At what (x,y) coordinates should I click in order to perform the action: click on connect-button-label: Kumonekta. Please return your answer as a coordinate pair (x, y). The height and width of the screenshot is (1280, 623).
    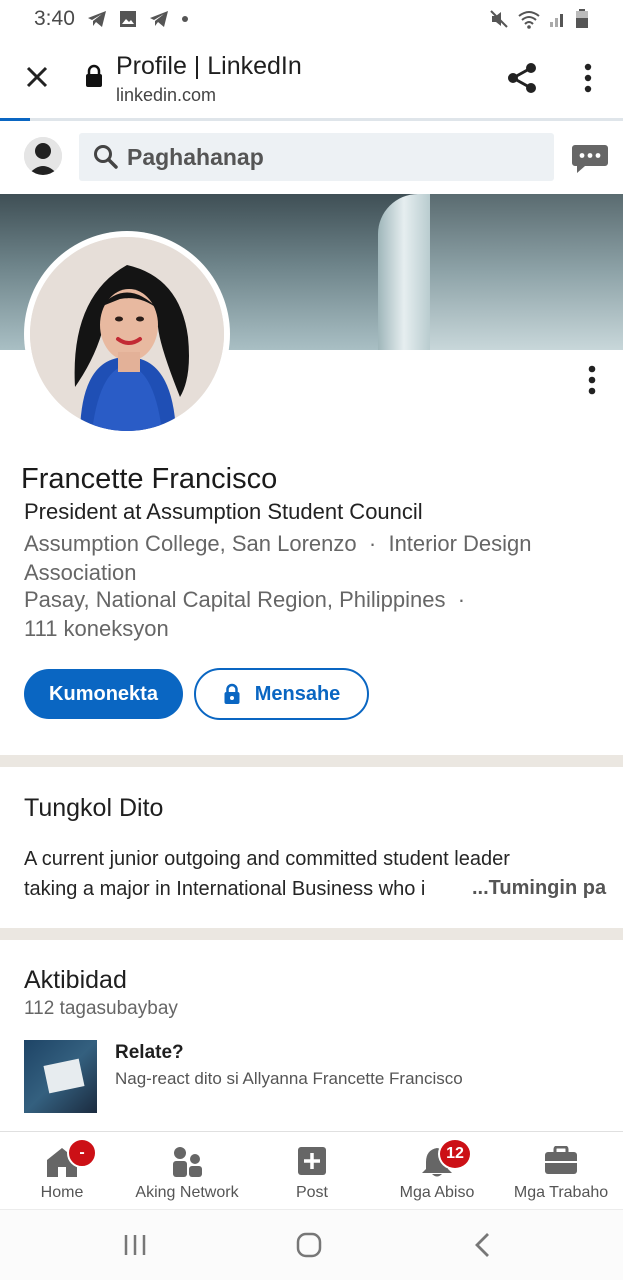
    Looking at the image, I should click on (103, 693).